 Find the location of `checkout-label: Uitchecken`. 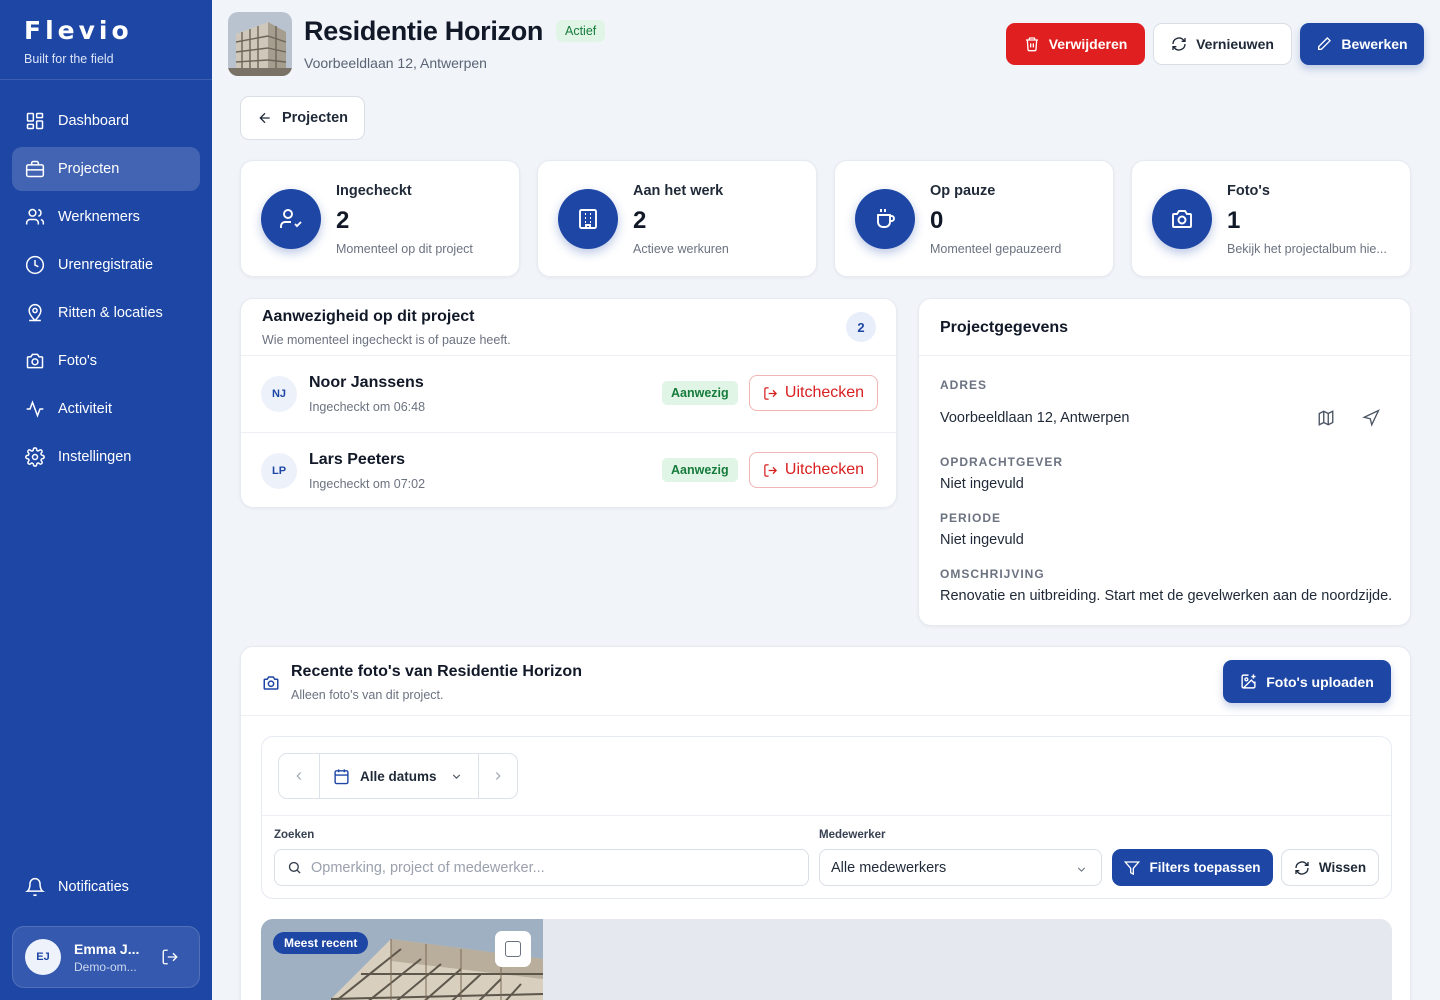

checkout-label: Uitchecken is located at coordinates (824, 392).